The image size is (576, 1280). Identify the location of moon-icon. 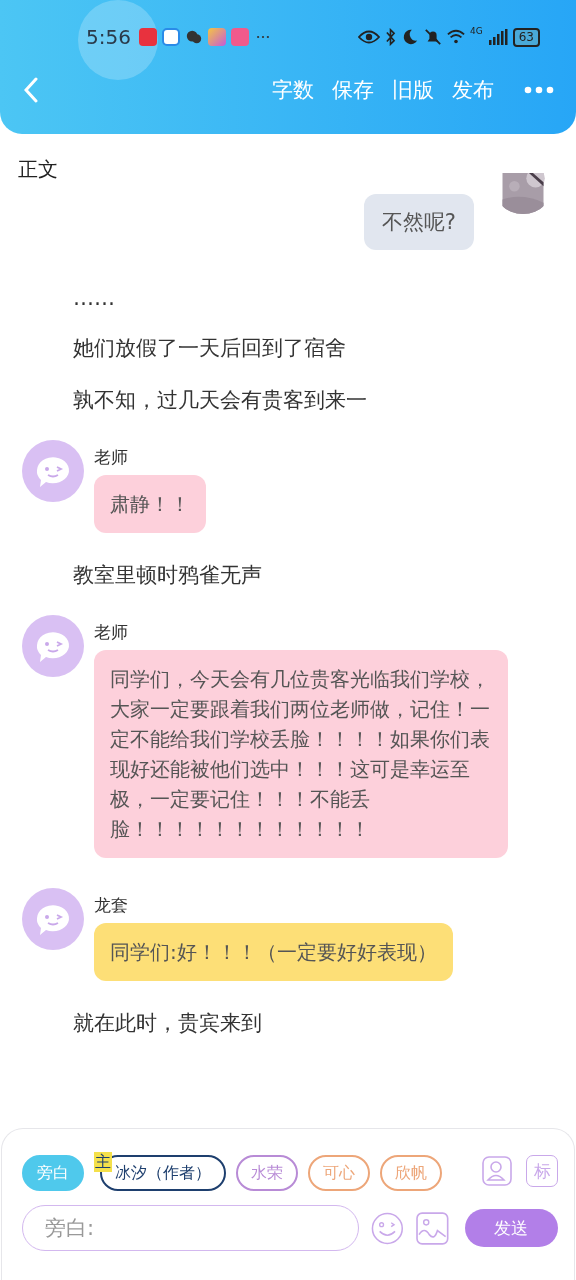
(410, 37).